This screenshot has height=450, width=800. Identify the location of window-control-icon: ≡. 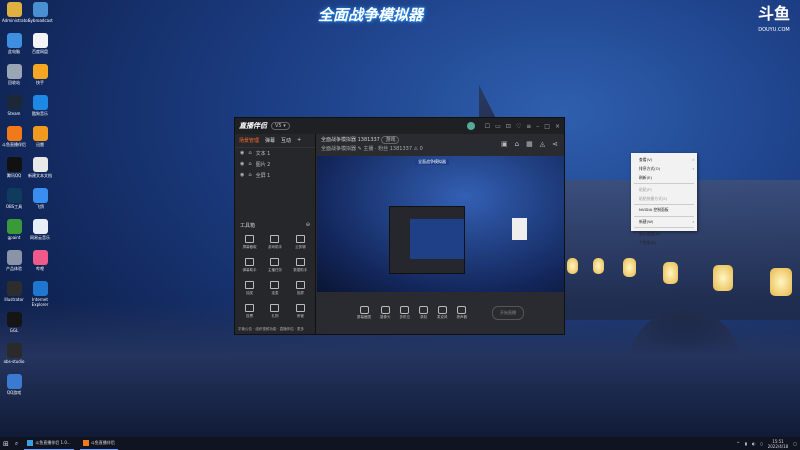
(528, 126).